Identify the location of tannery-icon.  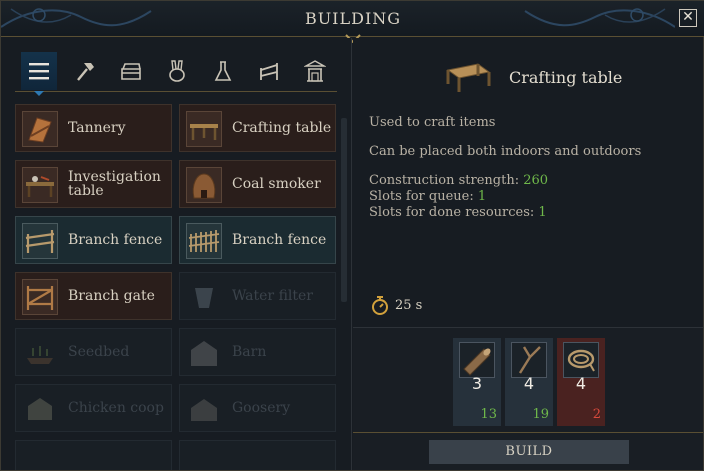
(40, 129).